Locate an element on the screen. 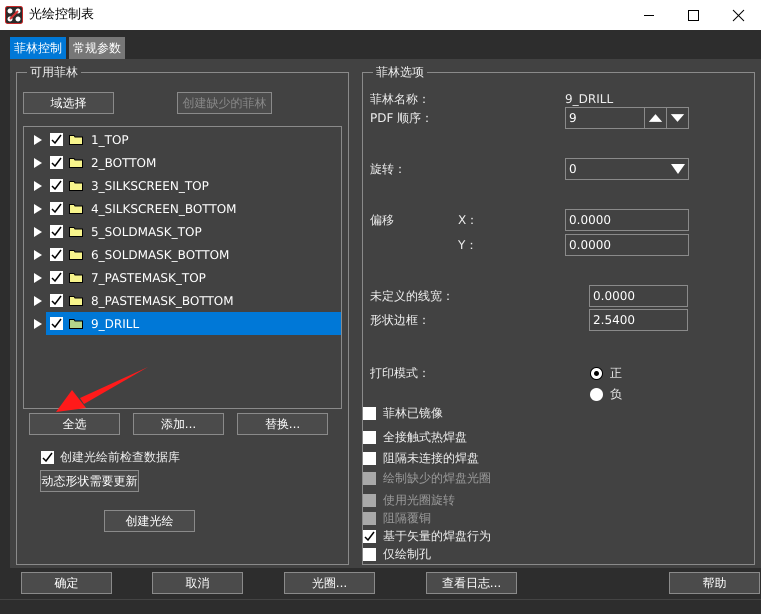 Image resolution: width=761 pixels, height=614 pixels. tree-item: 3_SILKSCREEN_TOP is located at coordinates (193, 185).